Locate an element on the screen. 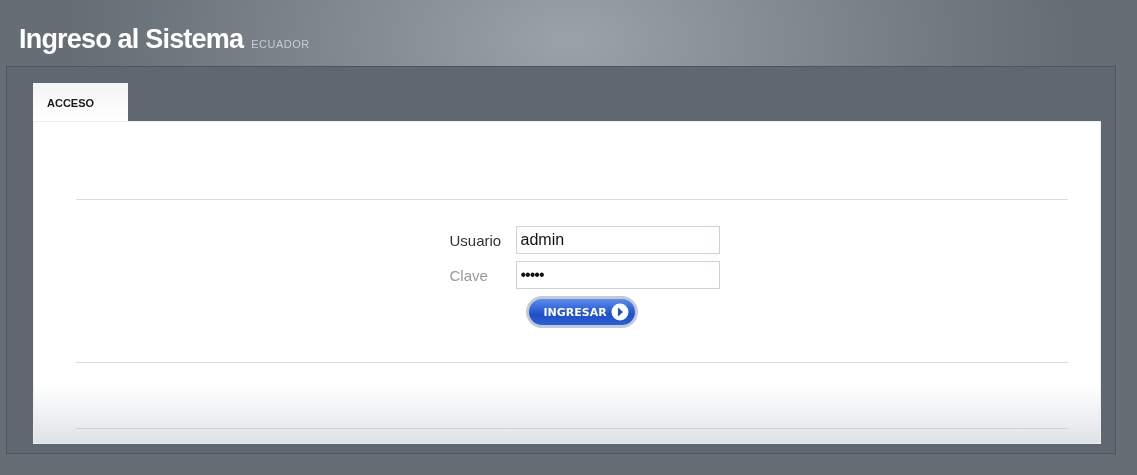  login-button: INGRESAR is located at coordinates (582, 312).